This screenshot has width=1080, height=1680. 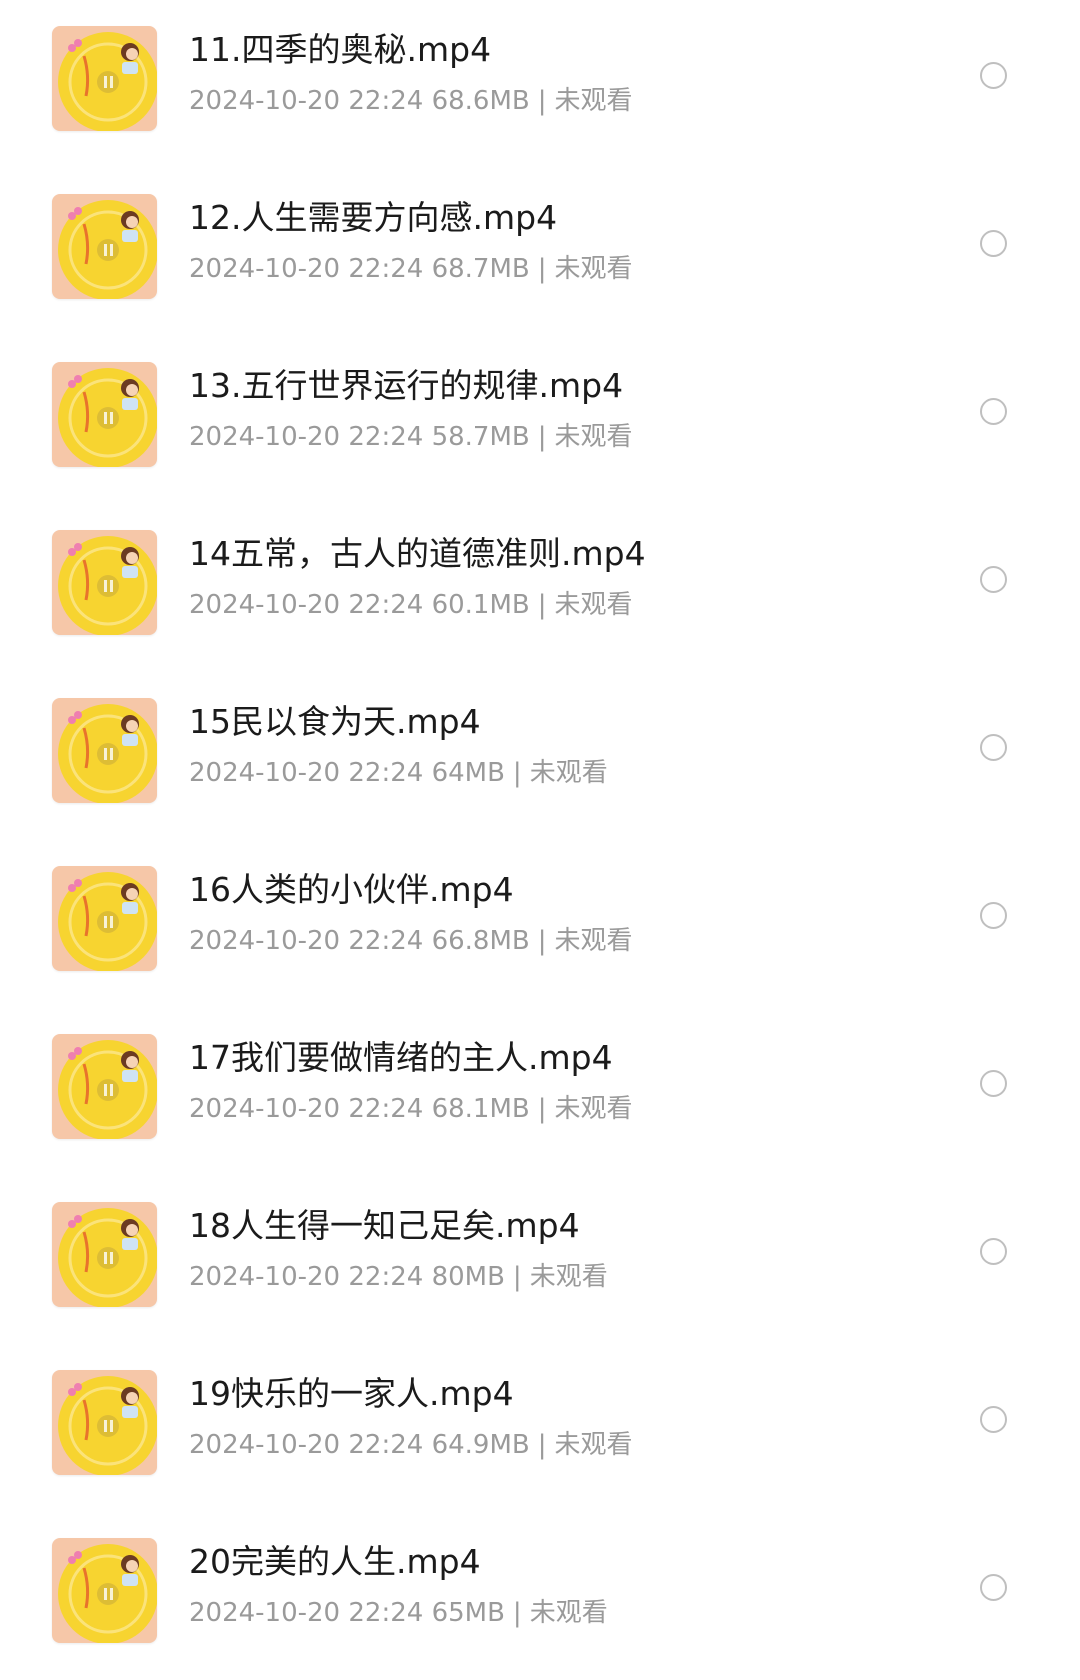 I want to click on file-meta: 2024-10-20 22:24 64.9MB | 未观看, so click(x=411, y=1445).